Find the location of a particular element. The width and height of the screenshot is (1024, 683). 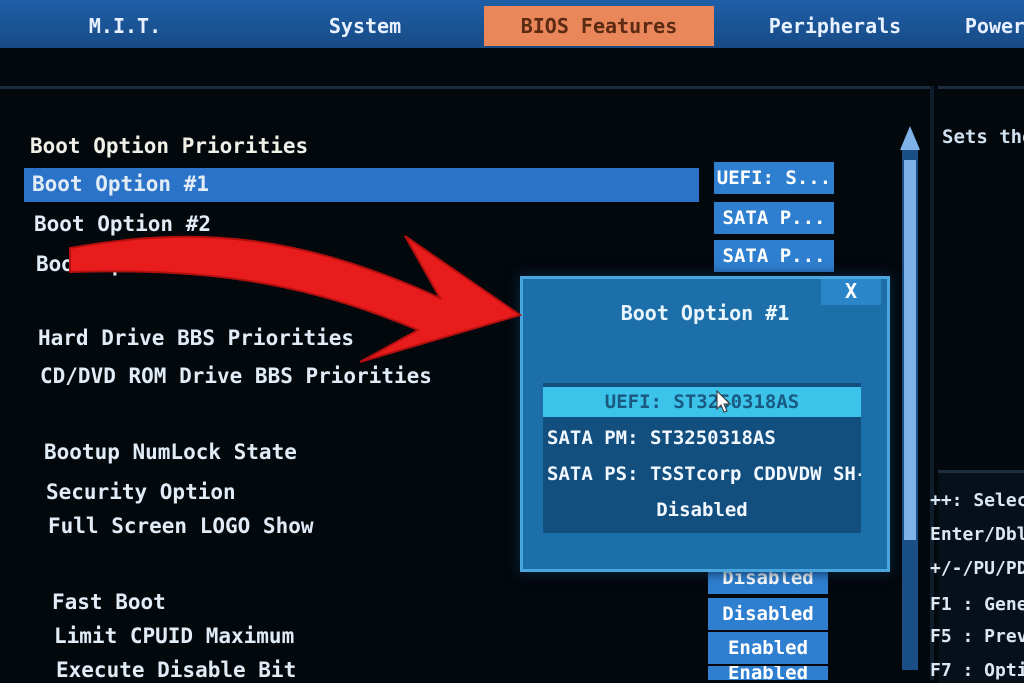

key-help-select: ++: Select is located at coordinates (977, 500).